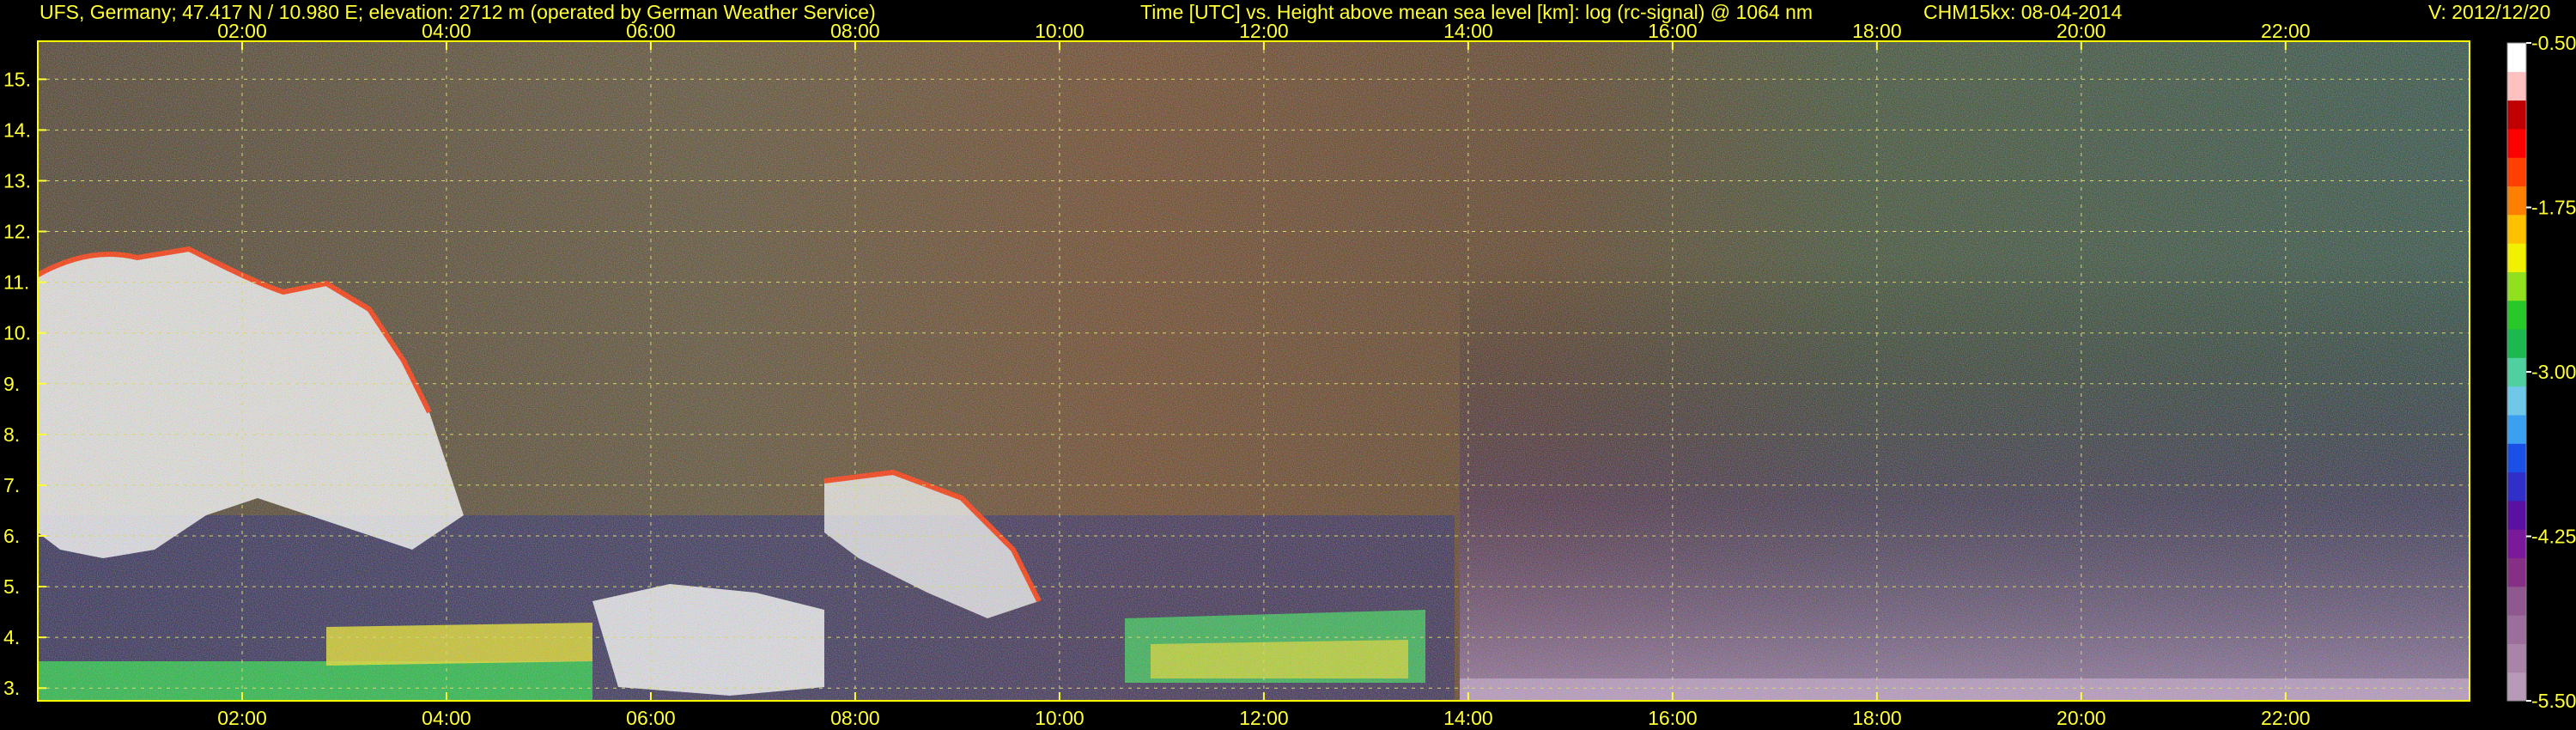 The width and height of the screenshot is (2576, 730). What do you see at coordinates (651, 718) in the screenshot?
I see `x-tick-label: 06:00` at bounding box center [651, 718].